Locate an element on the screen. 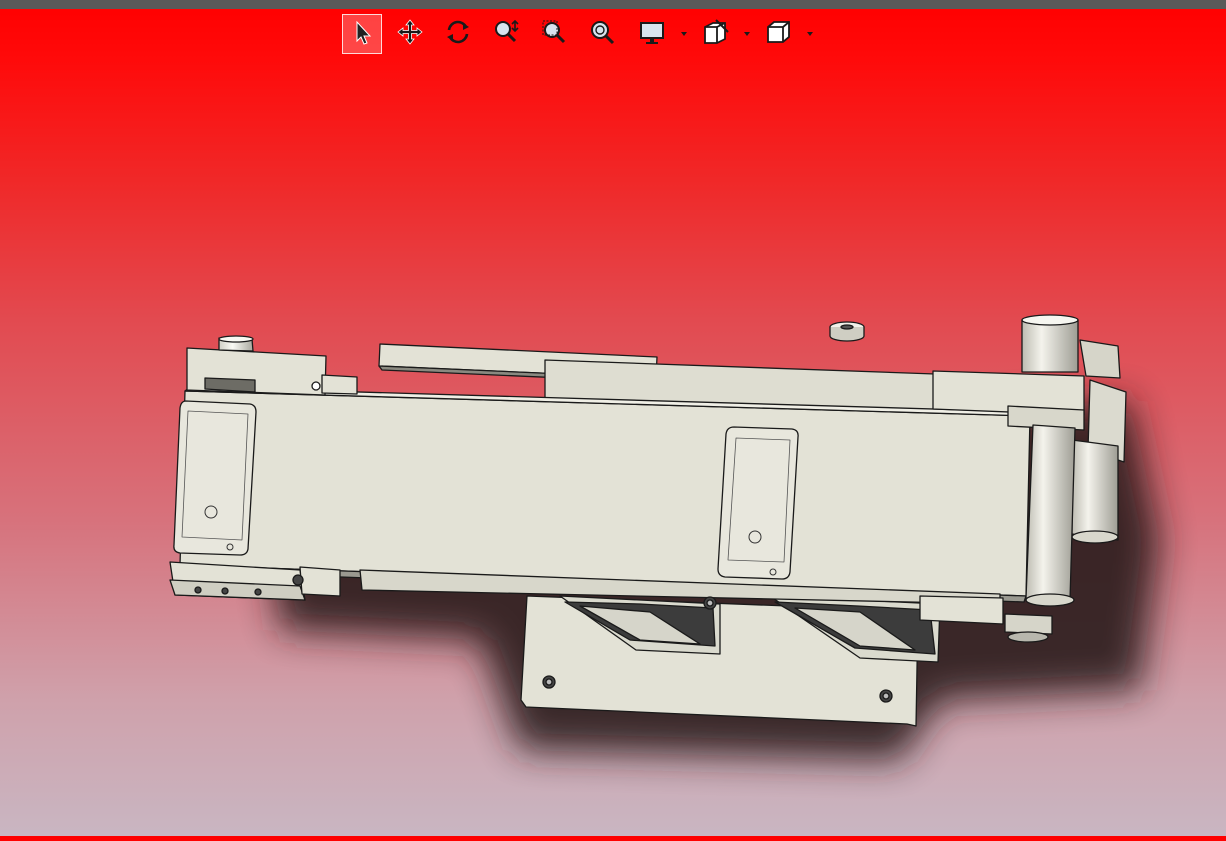 This screenshot has width=1226, height=841. zoom-in-out-button is located at coordinates (506, 34).